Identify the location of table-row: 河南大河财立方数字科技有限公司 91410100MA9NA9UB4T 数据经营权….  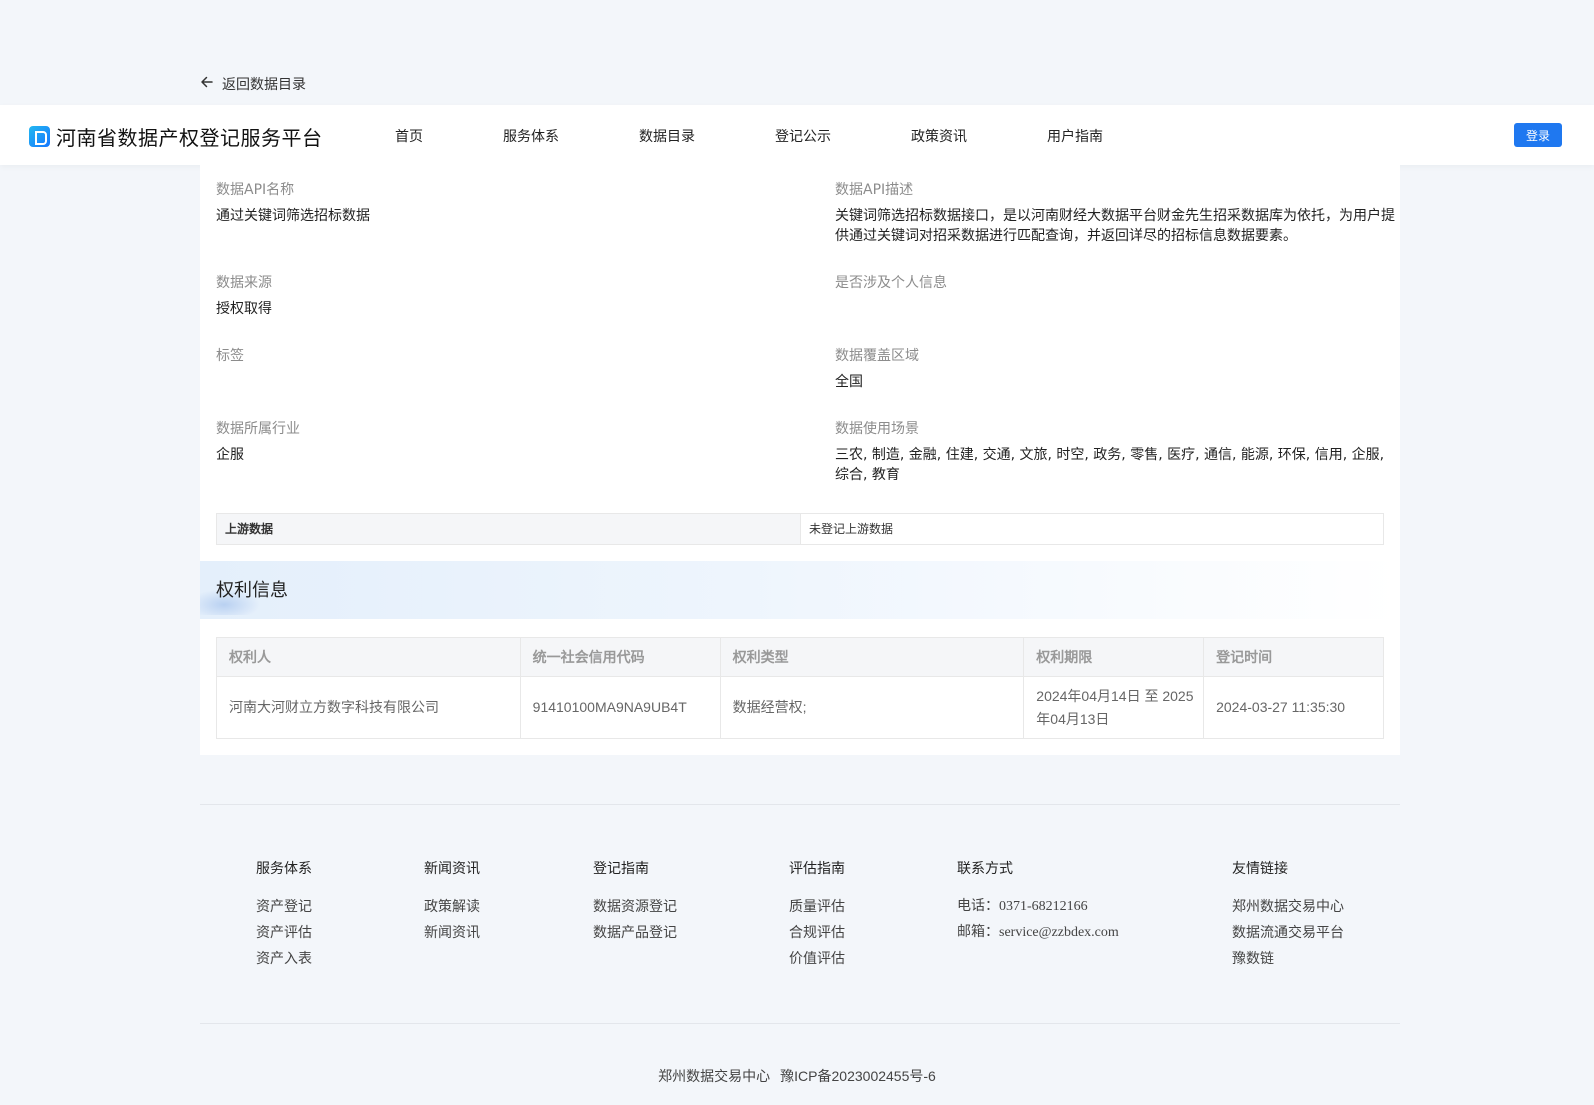
(800, 707).